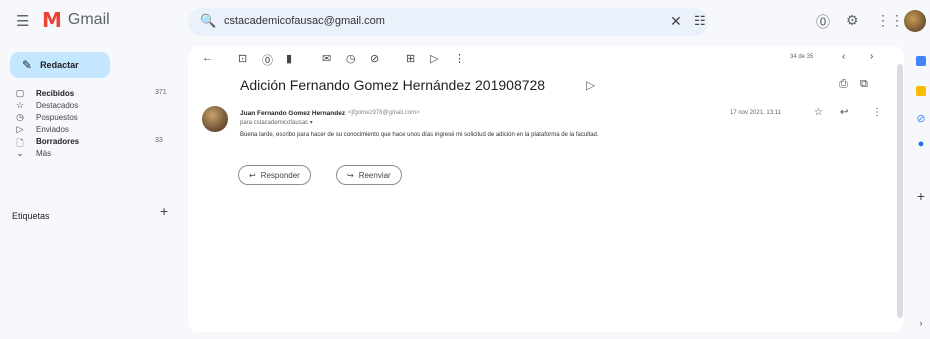 The image size is (930, 339). What do you see at coordinates (384, 113) in the screenshot?
I see `sender-email: <jfgomez978@gmail.com>` at bounding box center [384, 113].